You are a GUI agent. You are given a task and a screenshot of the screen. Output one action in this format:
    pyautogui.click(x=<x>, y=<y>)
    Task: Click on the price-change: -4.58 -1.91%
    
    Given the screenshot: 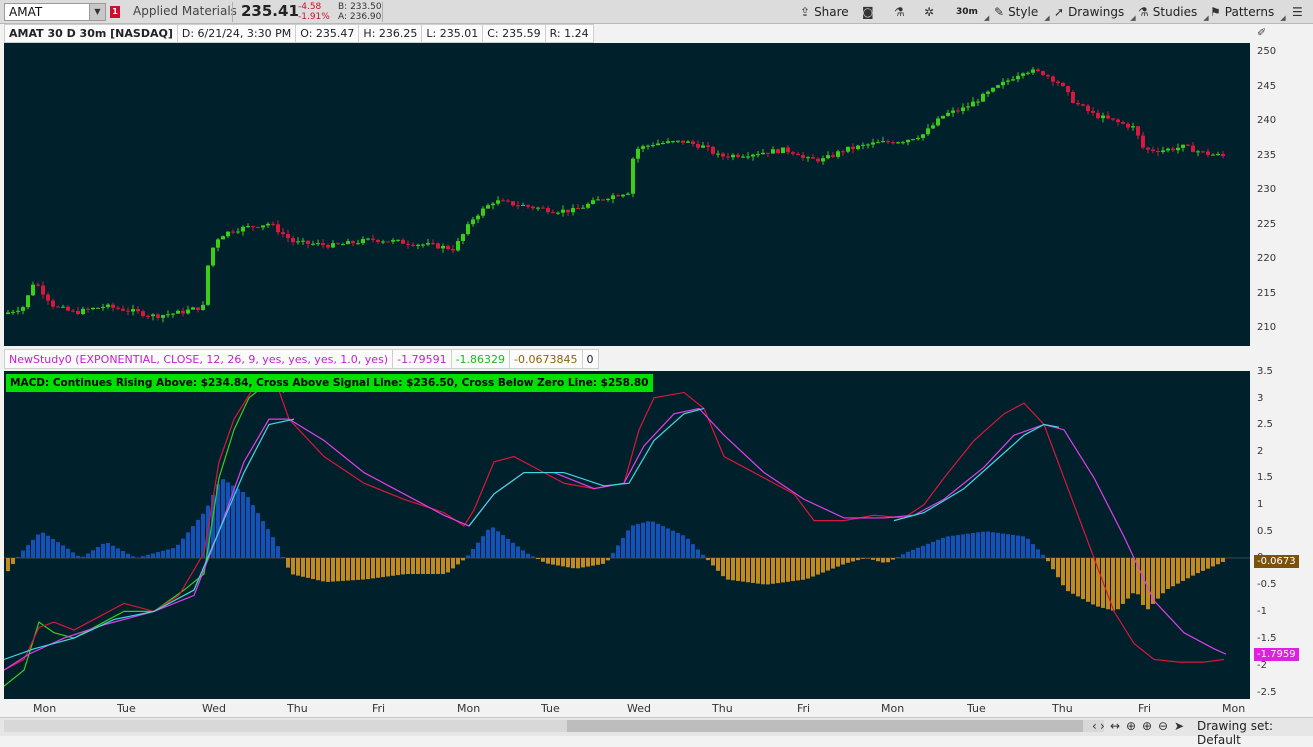 What is the action you would take?
    pyautogui.click(x=314, y=12)
    